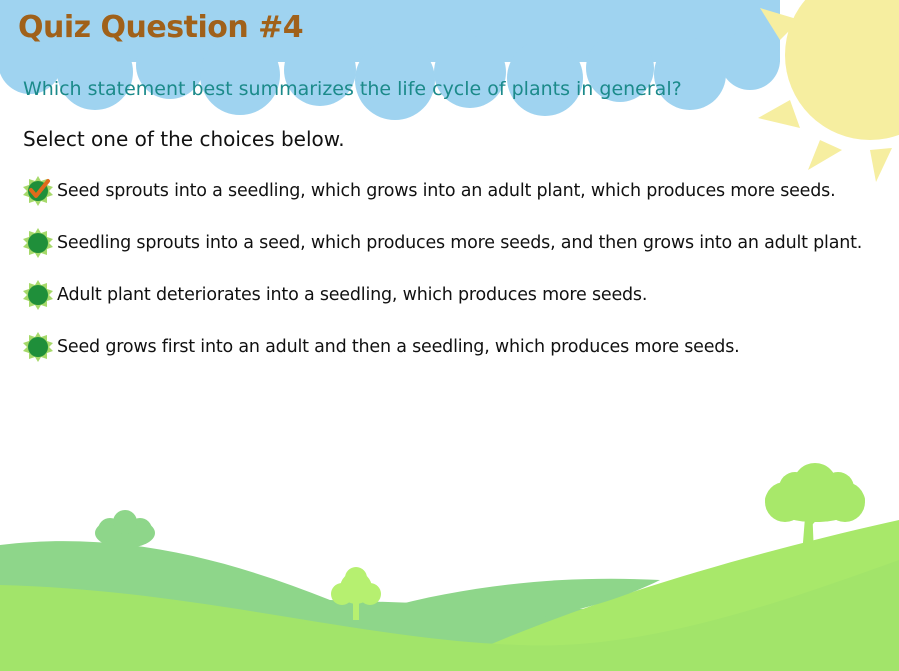 The image size is (899, 671). What do you see at coordinates (184, 139) in the screenshot?
I see `instruction-text: Select one of the choices below.` at bounding box center [184, 139].